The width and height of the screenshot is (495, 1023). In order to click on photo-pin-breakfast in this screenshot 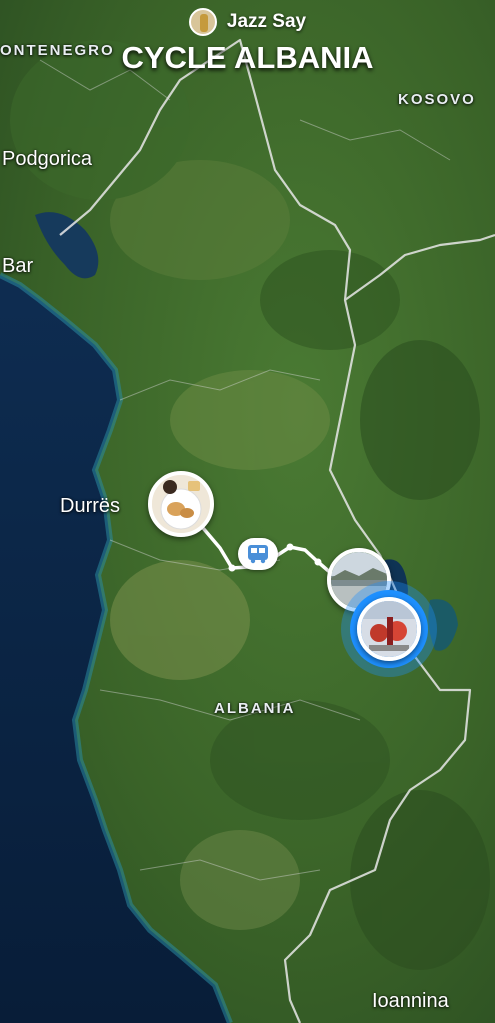, I will do `click(181, 504)`.